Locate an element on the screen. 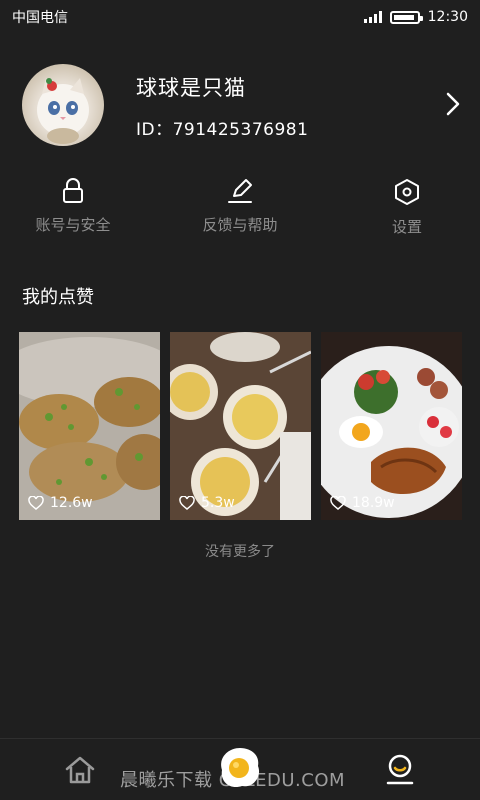  liked-card: 5.3w is located at coordinates (240, 426).